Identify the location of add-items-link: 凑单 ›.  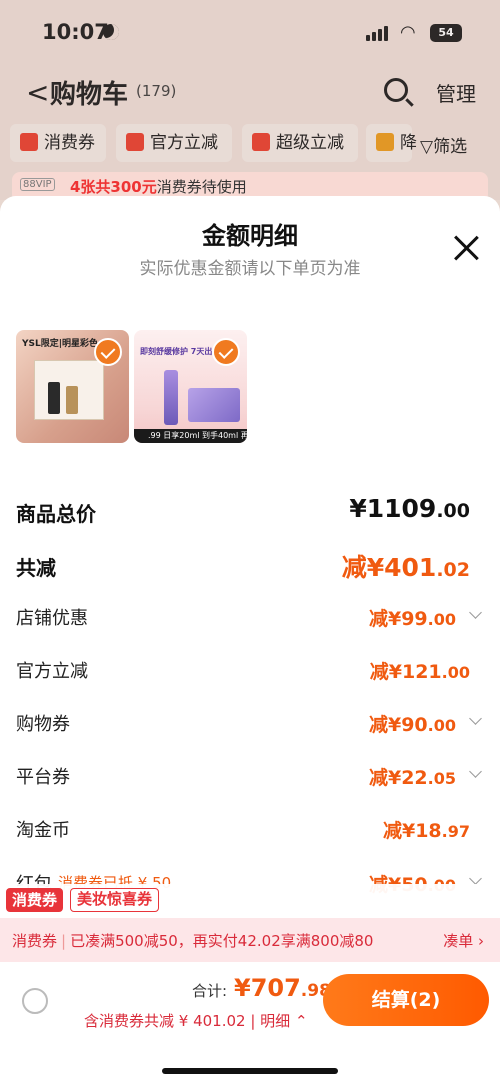
(463, 940).